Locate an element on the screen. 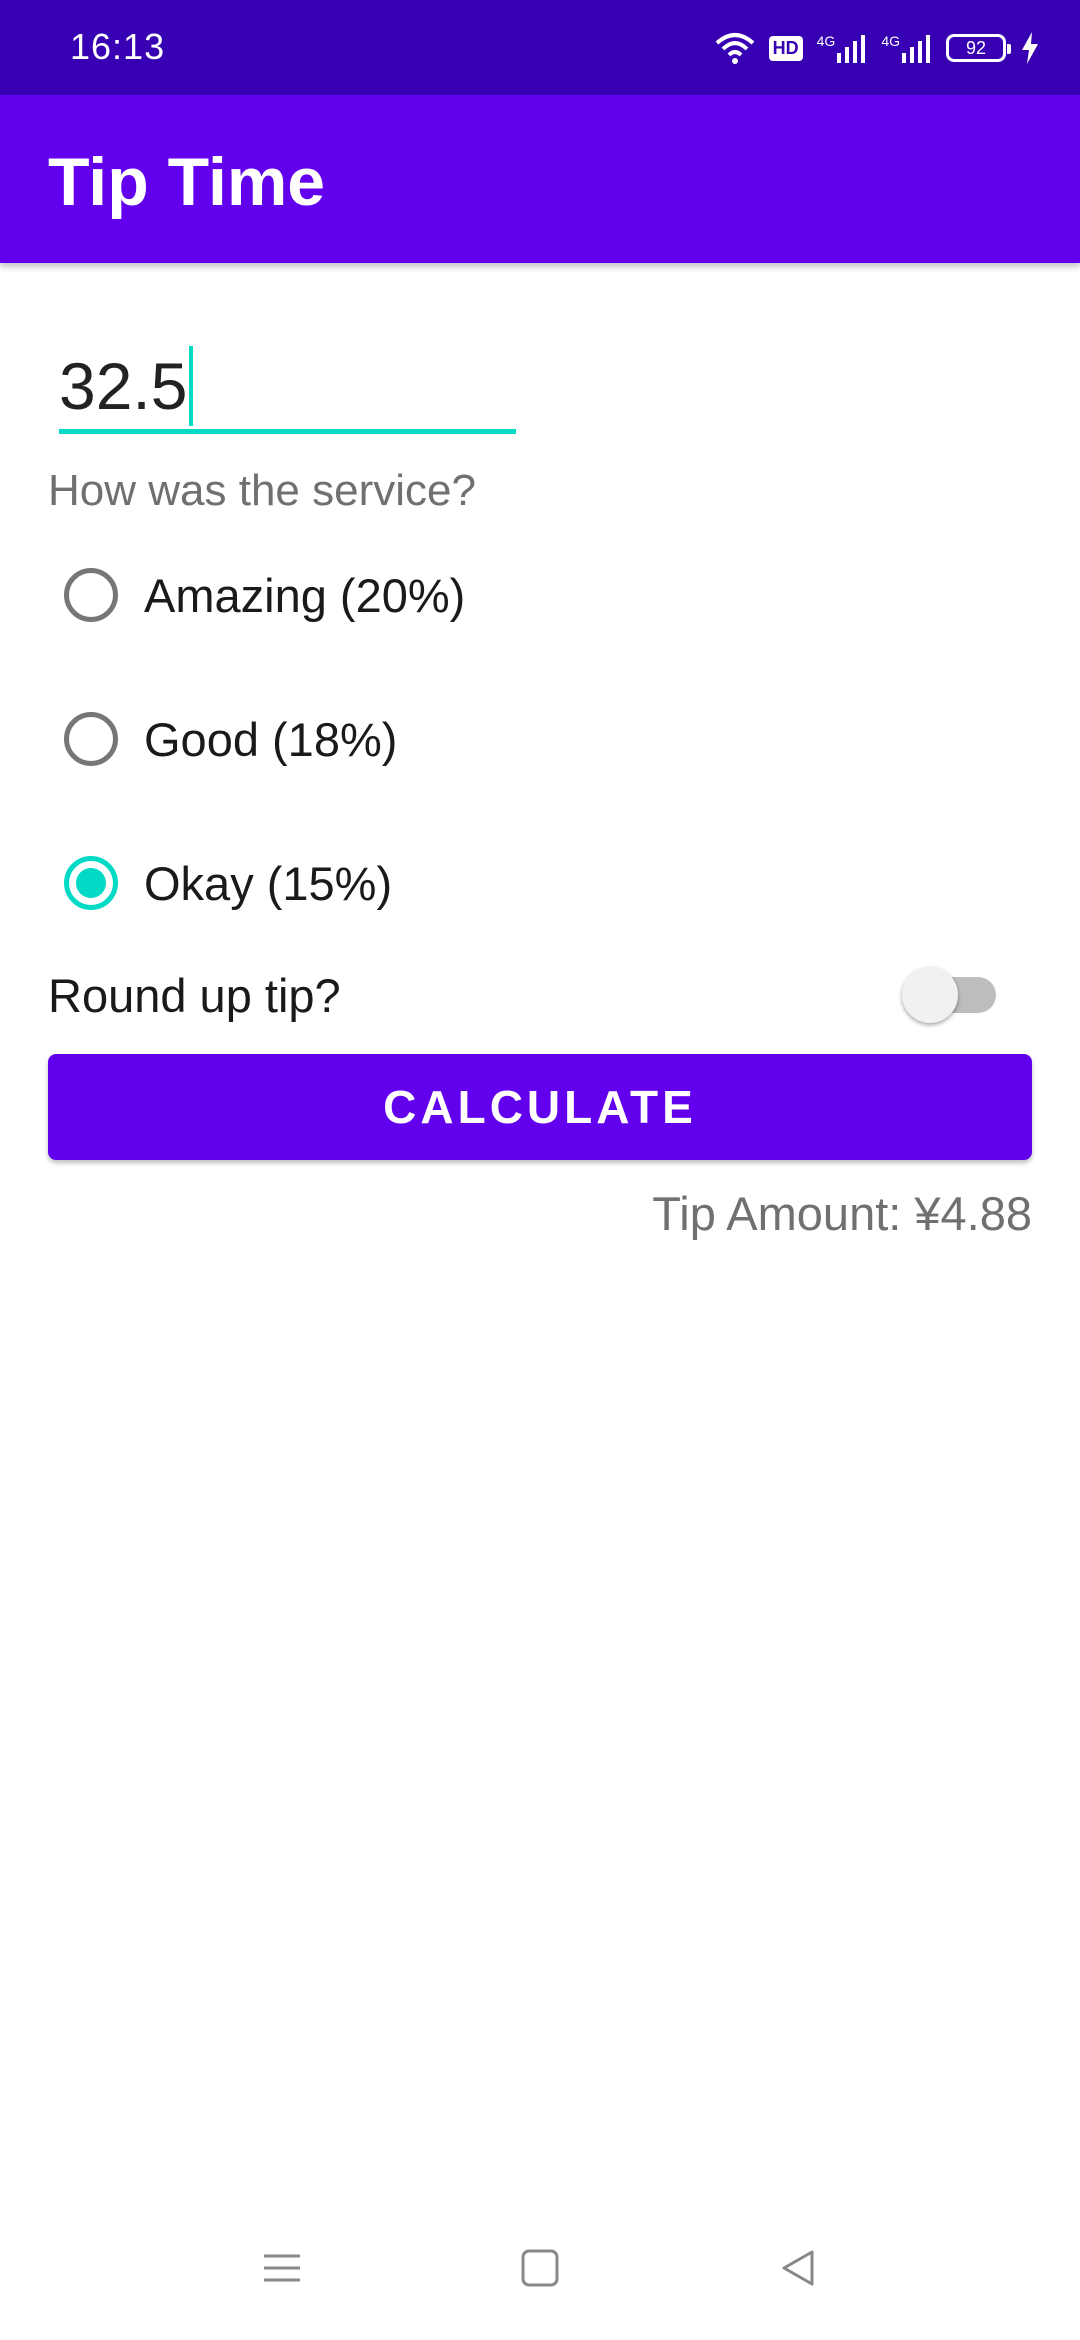 Image resolution: width=1080 pixels, height=2340 pixels. wifi-icon is located at coordinates (735, 48).